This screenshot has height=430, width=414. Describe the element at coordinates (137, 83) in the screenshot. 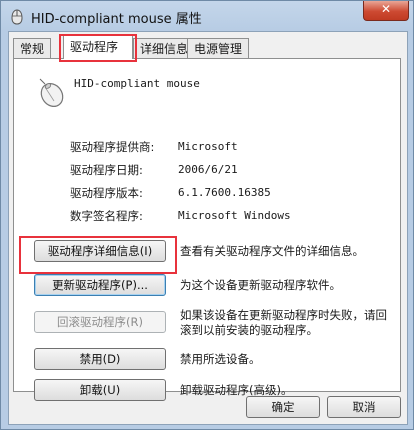

I see `device-name: HID-compliant mouse` at that location.